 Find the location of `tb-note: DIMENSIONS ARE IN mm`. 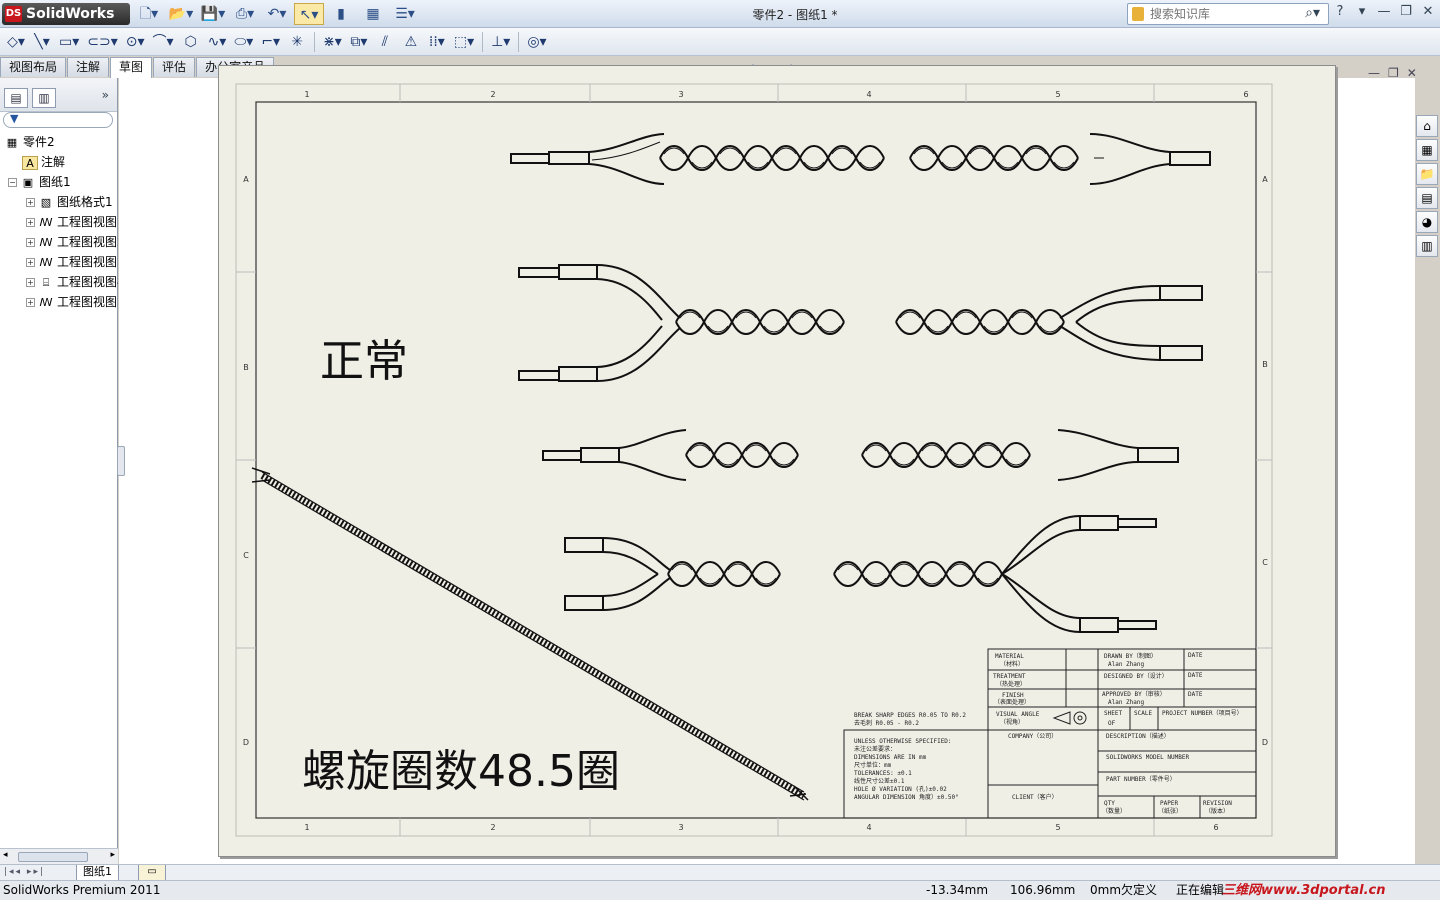

tb-note: DIMENSIONS ARE IN mm is located at coordinates (890, 757).